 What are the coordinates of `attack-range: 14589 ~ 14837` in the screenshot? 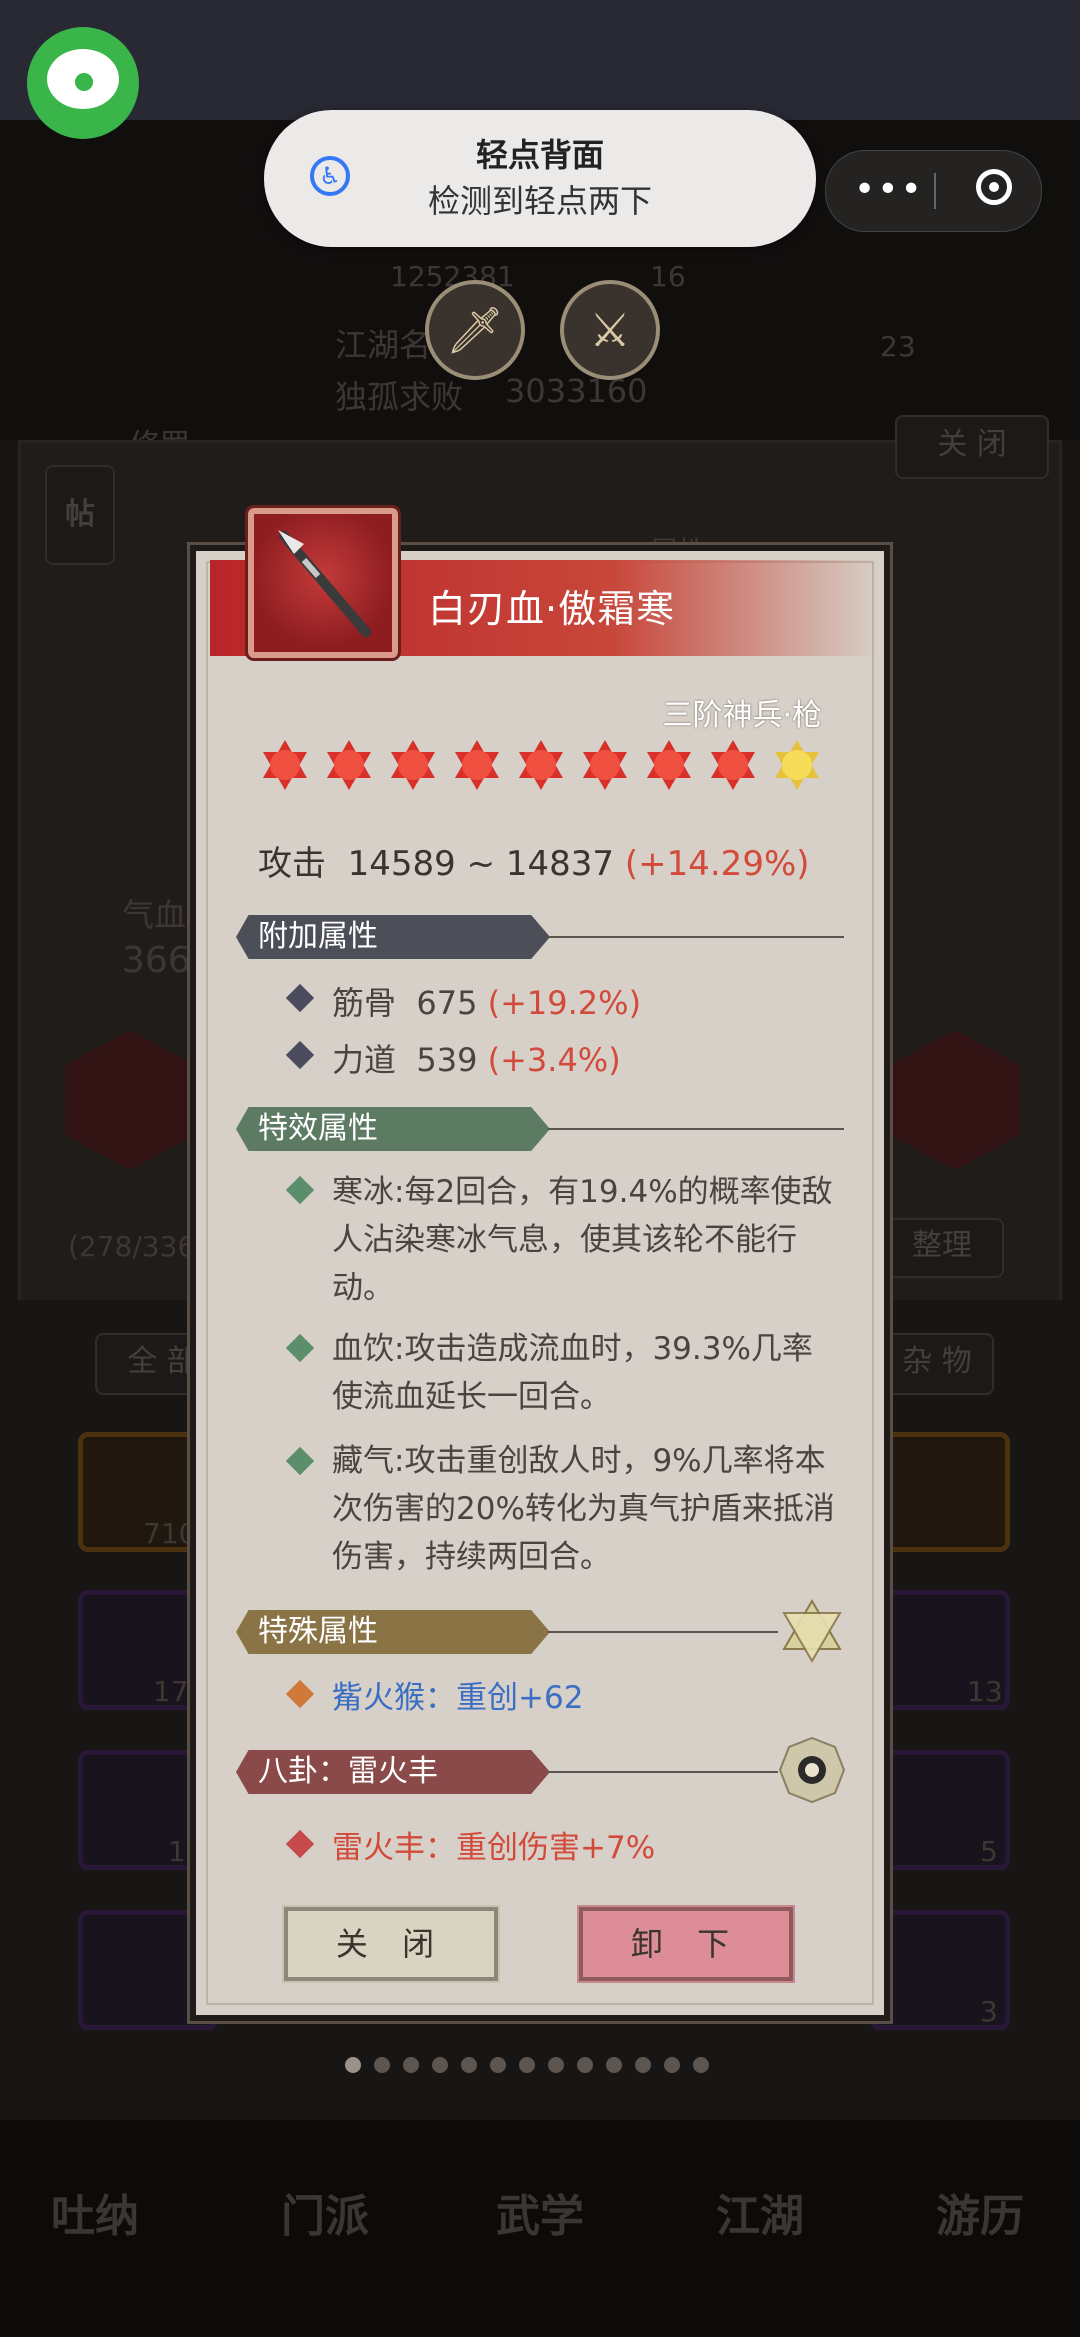 It's located at (481, 864).